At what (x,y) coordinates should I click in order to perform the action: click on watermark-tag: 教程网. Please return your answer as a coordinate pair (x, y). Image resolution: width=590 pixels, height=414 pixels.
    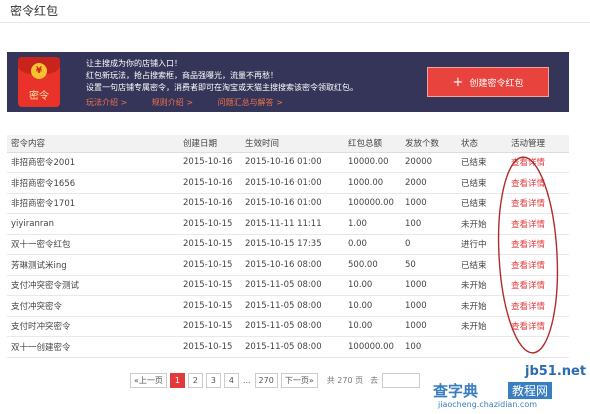
    Looking at the image, I should click on (530, 390).